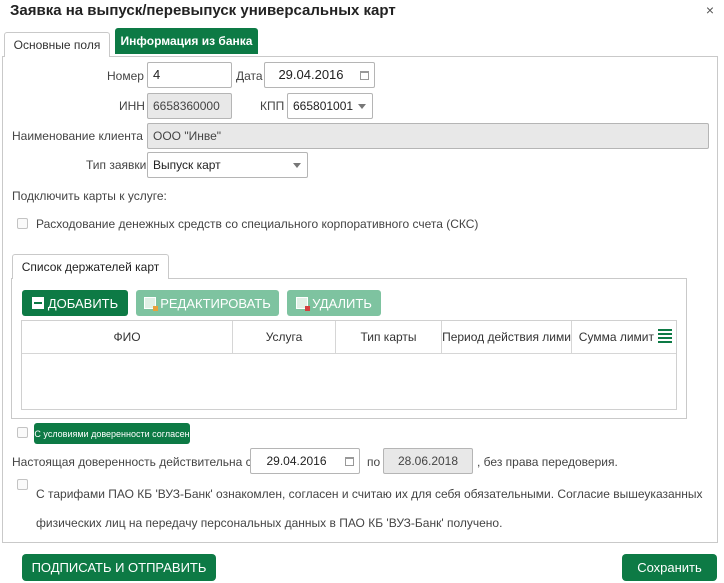 Image resolution: width=724 pixels, height=583 pixels. I want to click on tab-card-holders: Список держателей карт, so click(90, 266).